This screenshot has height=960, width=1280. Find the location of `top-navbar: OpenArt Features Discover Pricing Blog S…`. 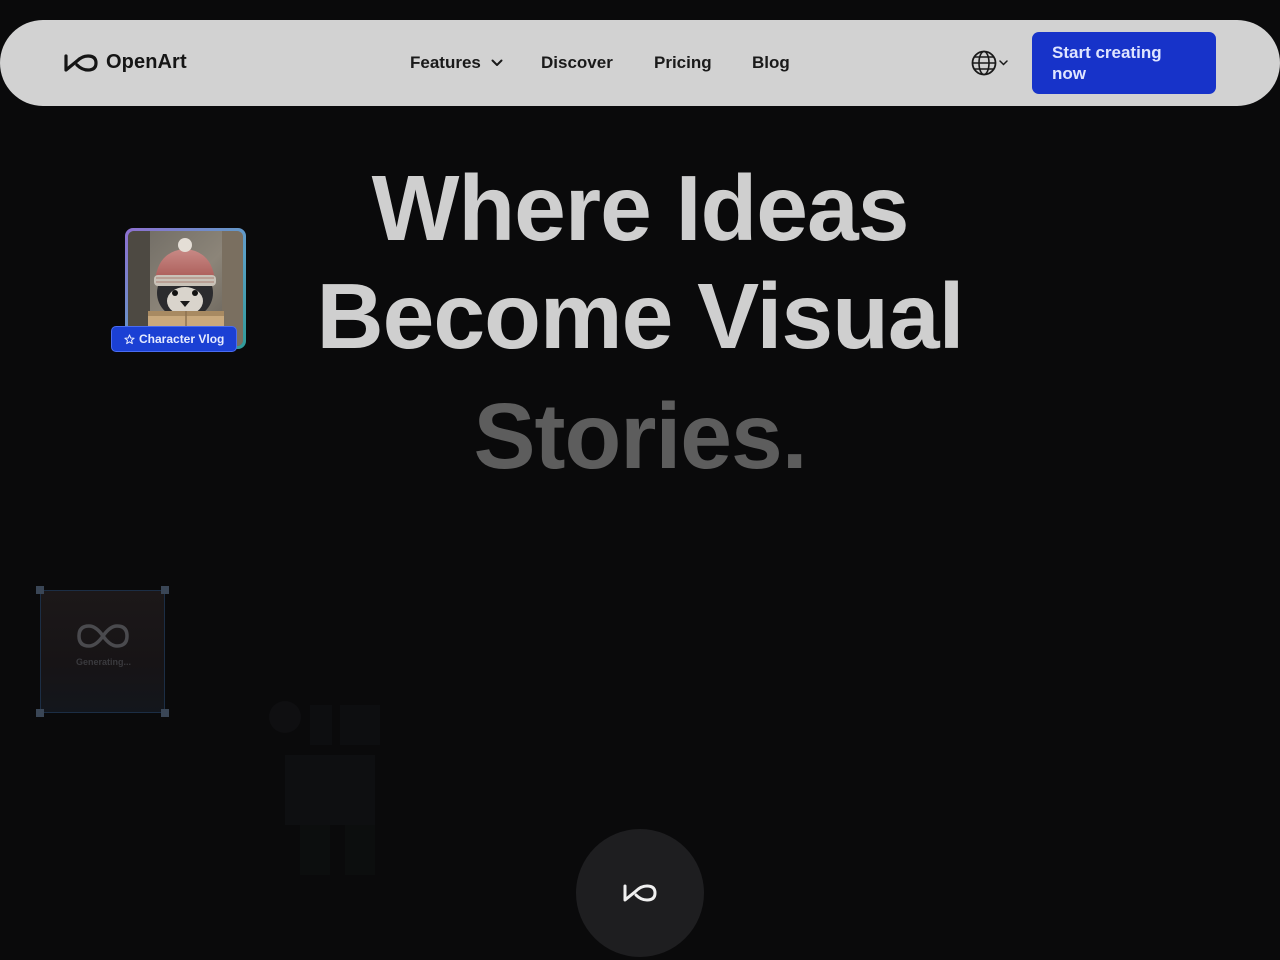

top-navbar: OpenArt Features Discover Pricing Blog S… is located at coordinates (640, 63).